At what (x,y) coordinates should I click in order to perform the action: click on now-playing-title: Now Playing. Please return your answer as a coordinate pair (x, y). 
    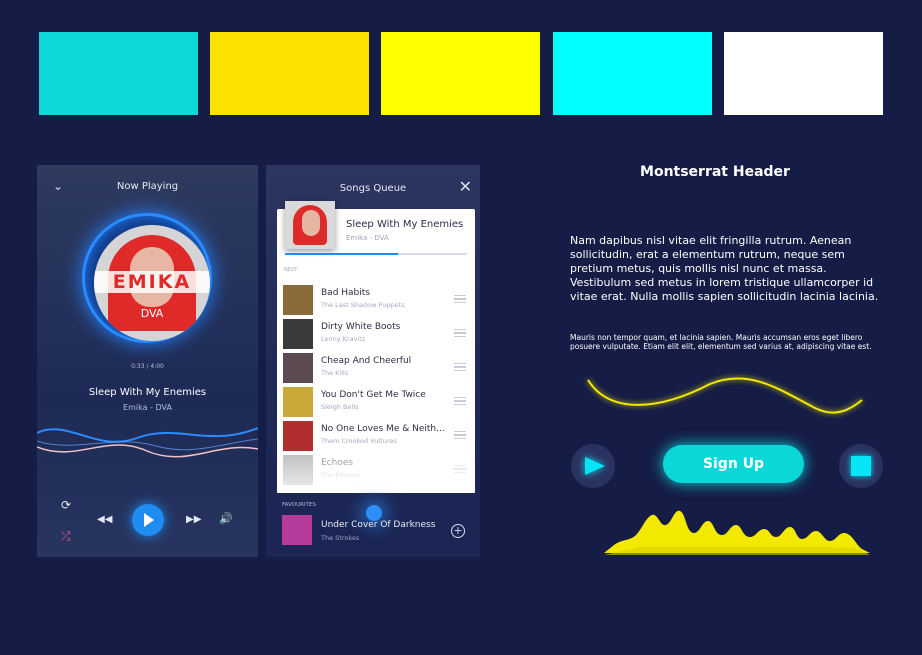
    Looking at the image, I should click on (147, 186).